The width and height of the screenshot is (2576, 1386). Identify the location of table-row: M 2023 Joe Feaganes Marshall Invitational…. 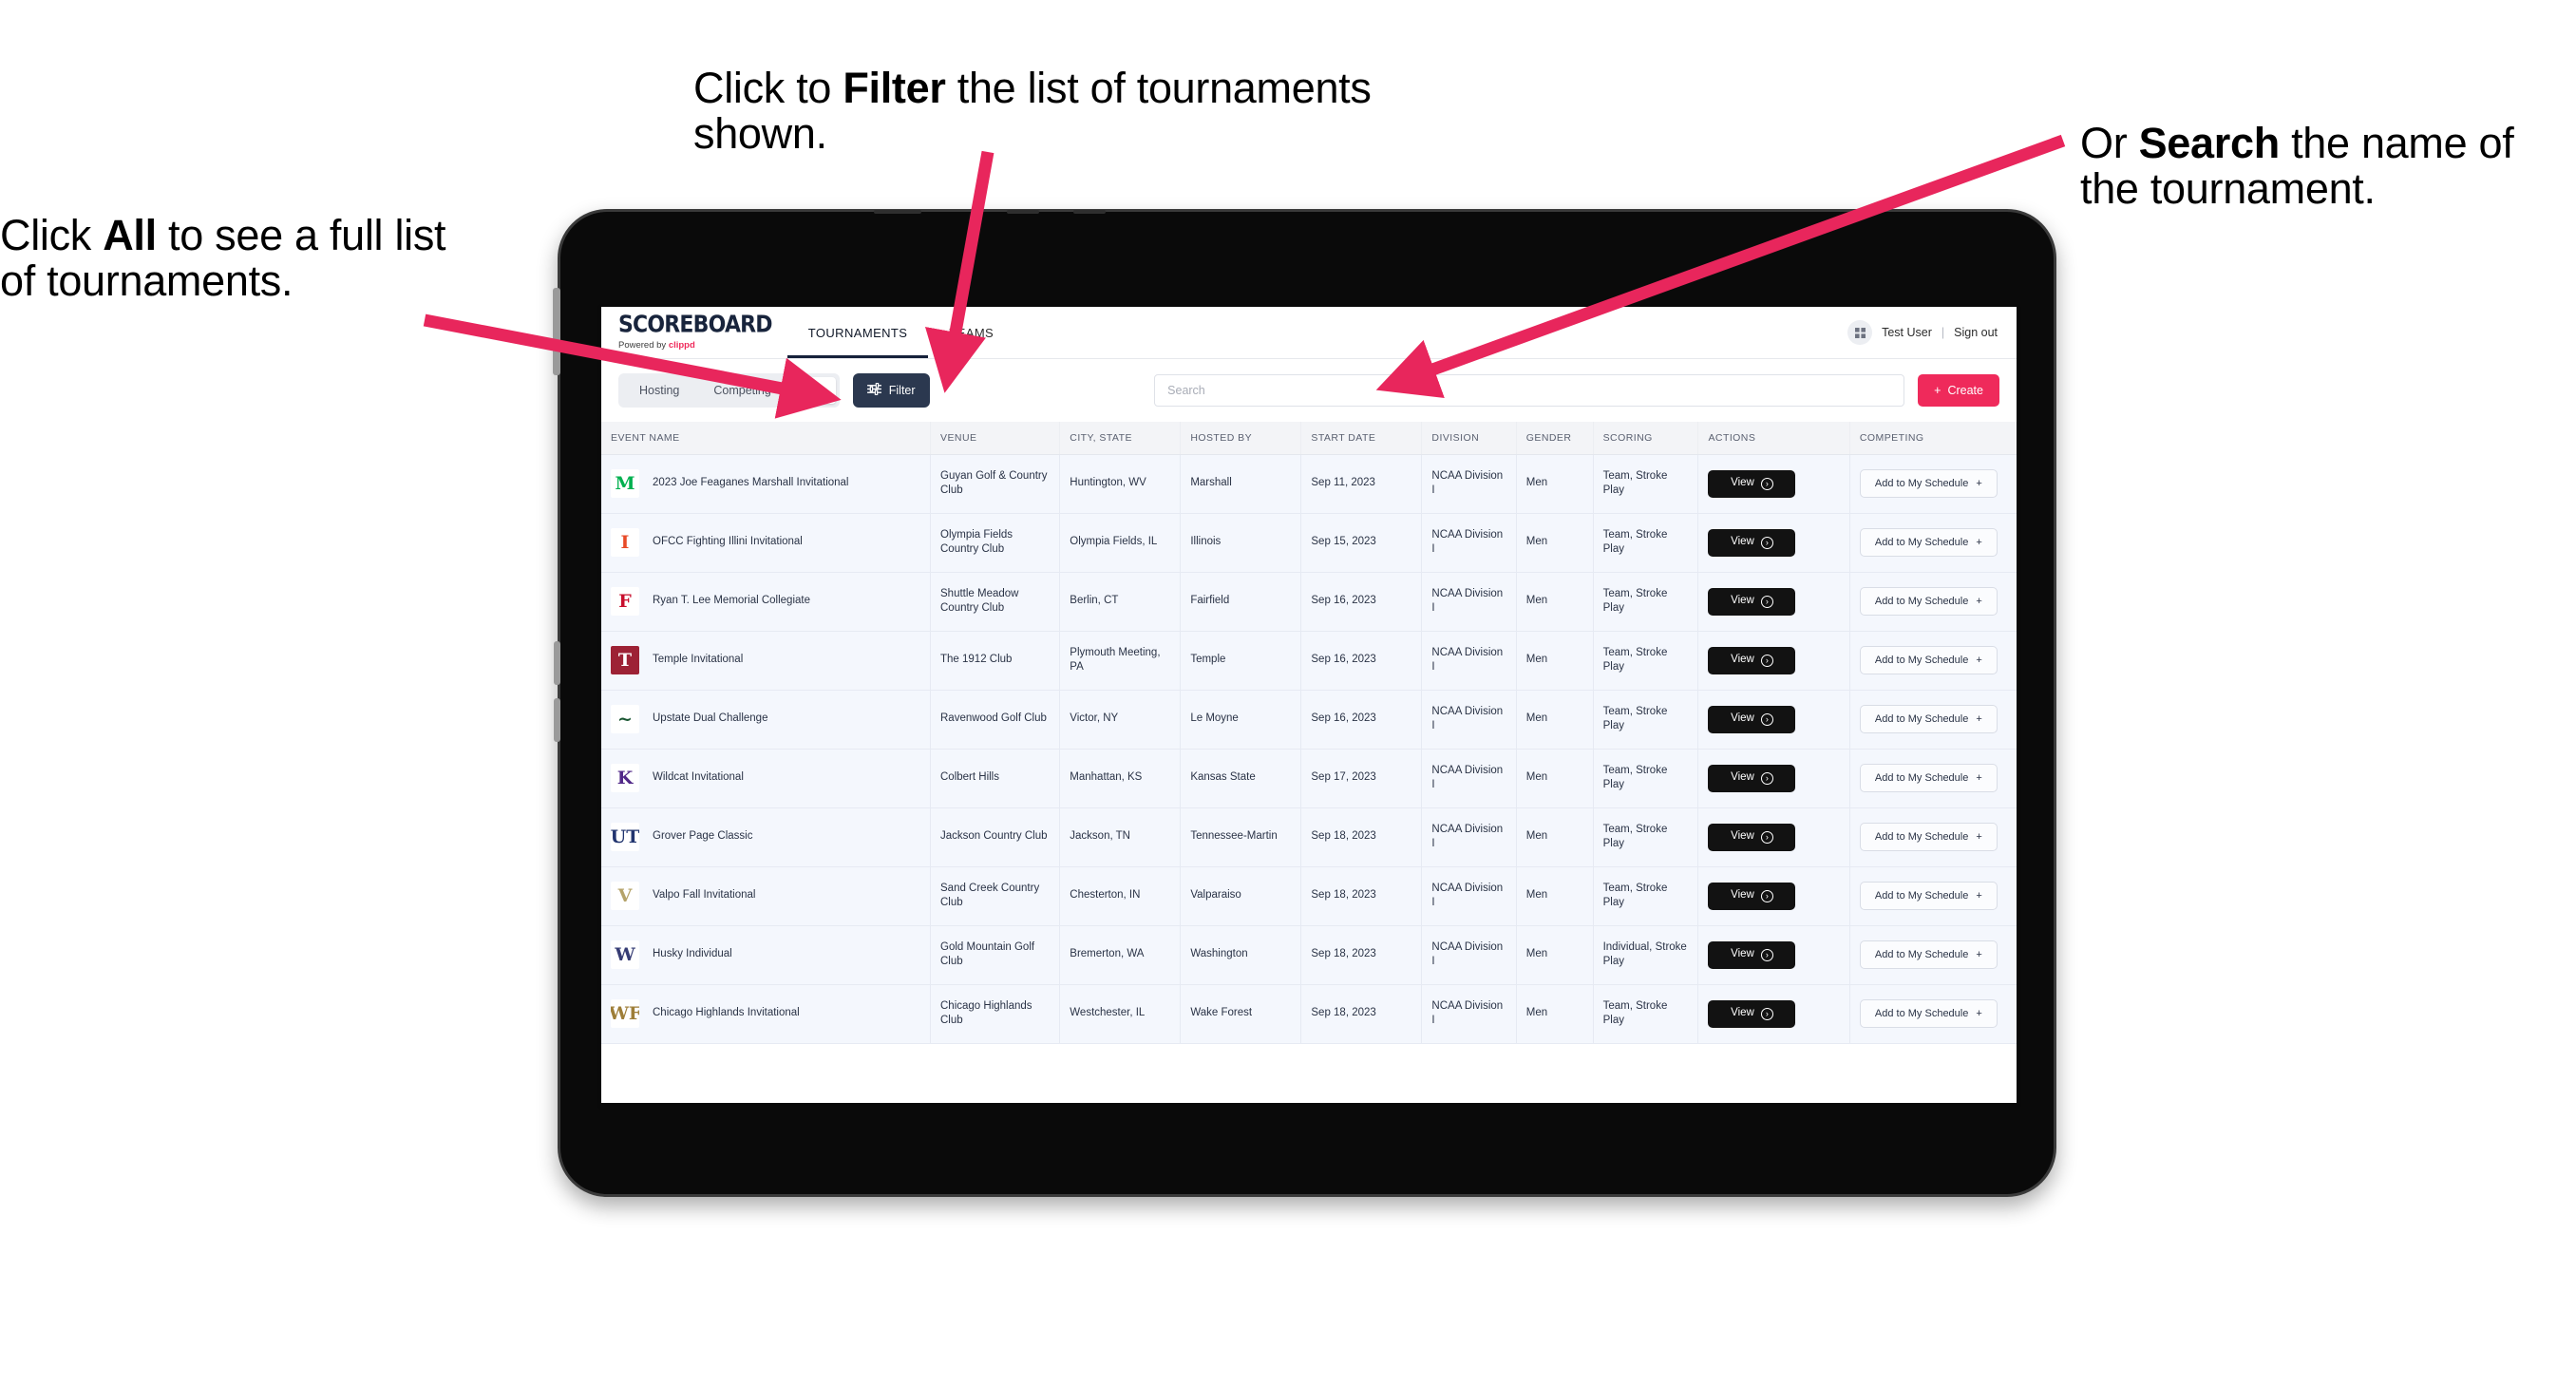
(1309, 484).